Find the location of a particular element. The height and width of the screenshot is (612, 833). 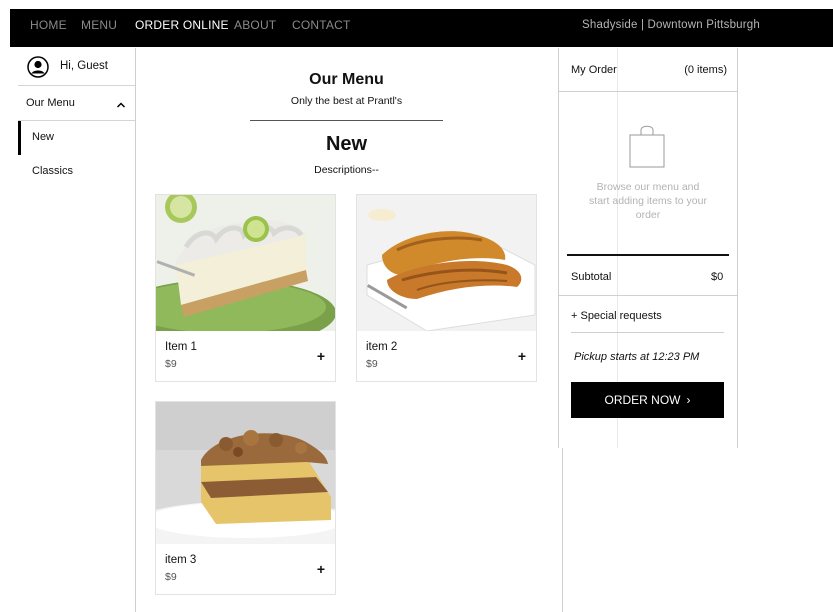

subtotal-label: Subtotal is located at coordinates (591, 277).